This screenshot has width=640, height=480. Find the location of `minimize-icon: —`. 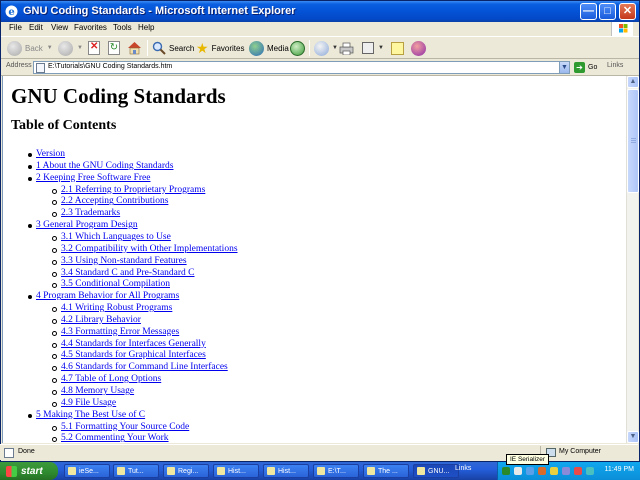

minimize-icon: — is located at coordinates (588, 11).